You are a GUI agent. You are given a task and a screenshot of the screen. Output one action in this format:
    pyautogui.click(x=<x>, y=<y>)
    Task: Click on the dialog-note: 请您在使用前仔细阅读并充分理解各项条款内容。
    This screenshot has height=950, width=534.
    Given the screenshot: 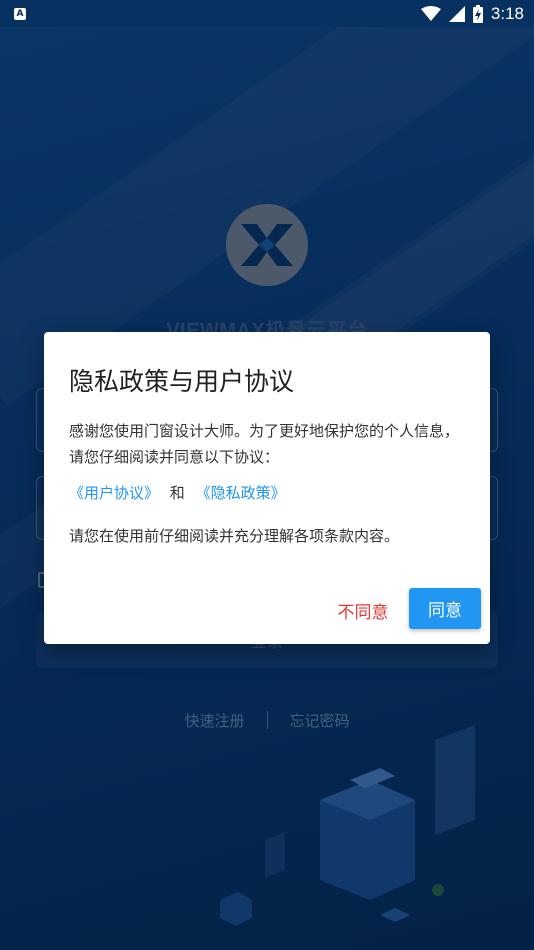 What is the action you would take?
    pyautogui.click(x=234, y=536)
    